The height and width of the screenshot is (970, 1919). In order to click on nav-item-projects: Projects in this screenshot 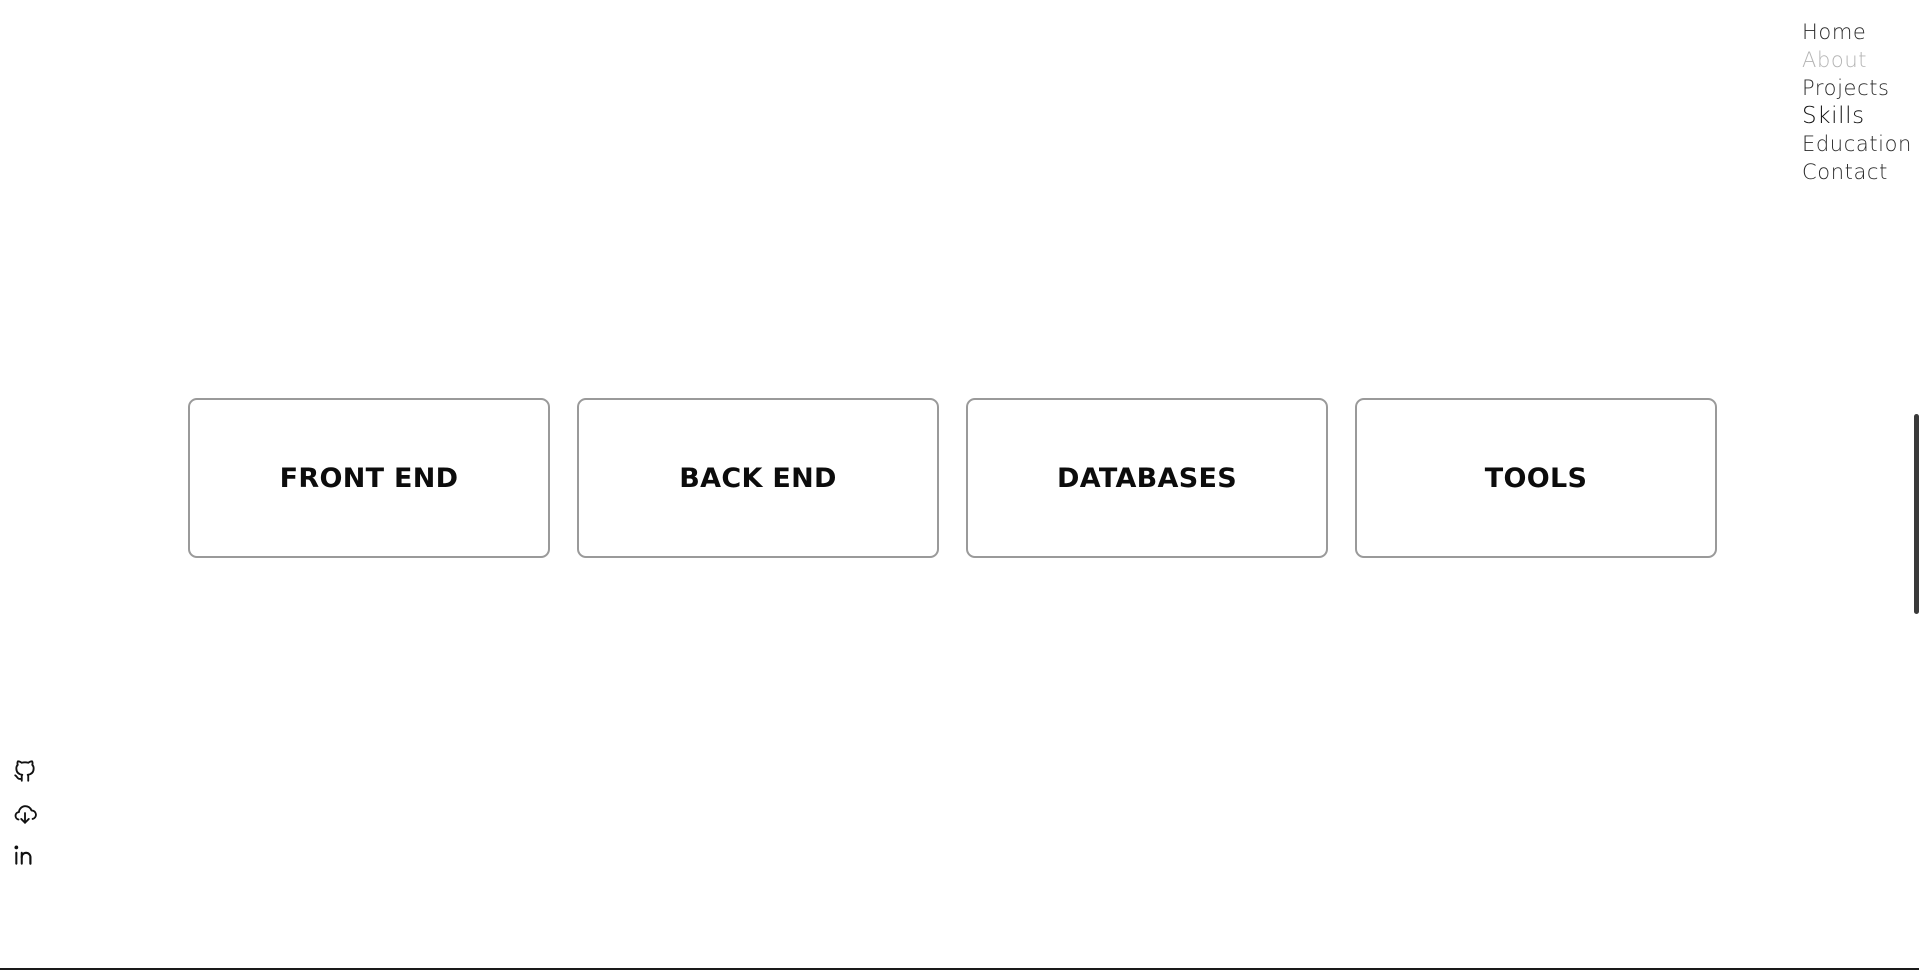, I will do `click(1857, 88)`.